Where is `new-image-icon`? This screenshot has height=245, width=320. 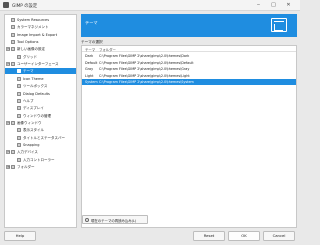
new-image-icon is located at coordinates (13, 49).